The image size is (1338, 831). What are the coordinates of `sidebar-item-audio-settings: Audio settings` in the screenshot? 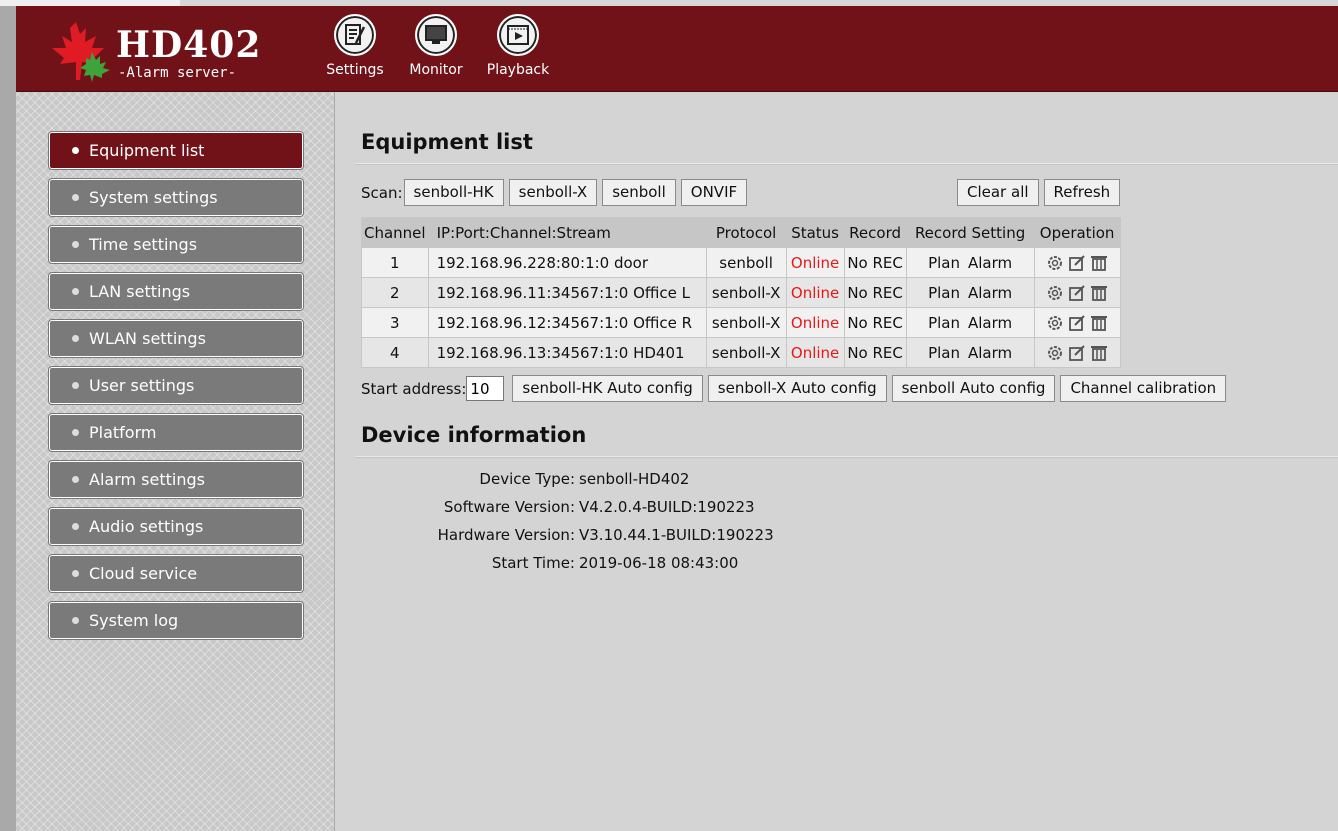 It's located at (176, 526).